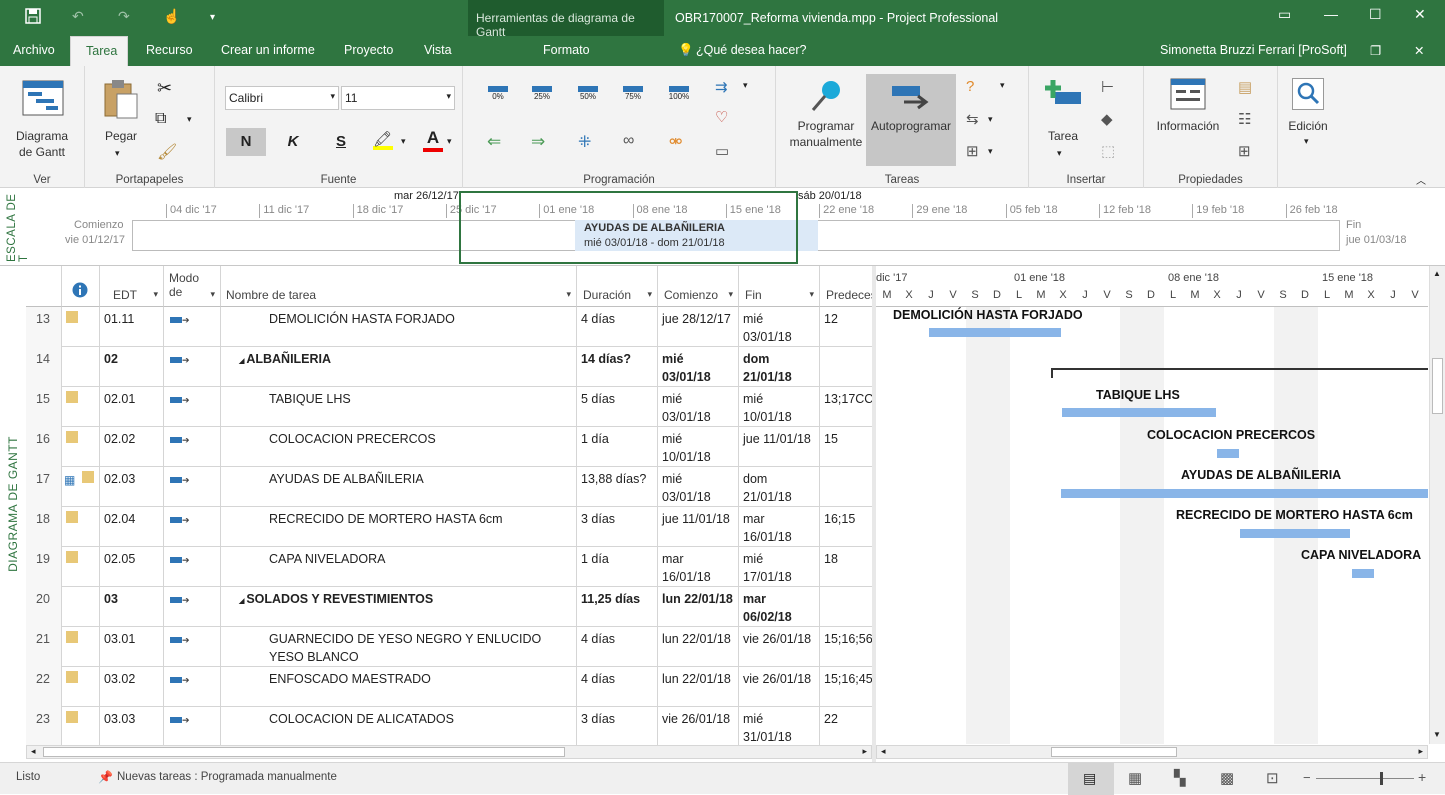 The width and height of the screenshot is (1445, 795). Describe the element at coordinates (1002, 85) in the screenshot. I see `inspect-dropdown-icon: ▾` at that location.